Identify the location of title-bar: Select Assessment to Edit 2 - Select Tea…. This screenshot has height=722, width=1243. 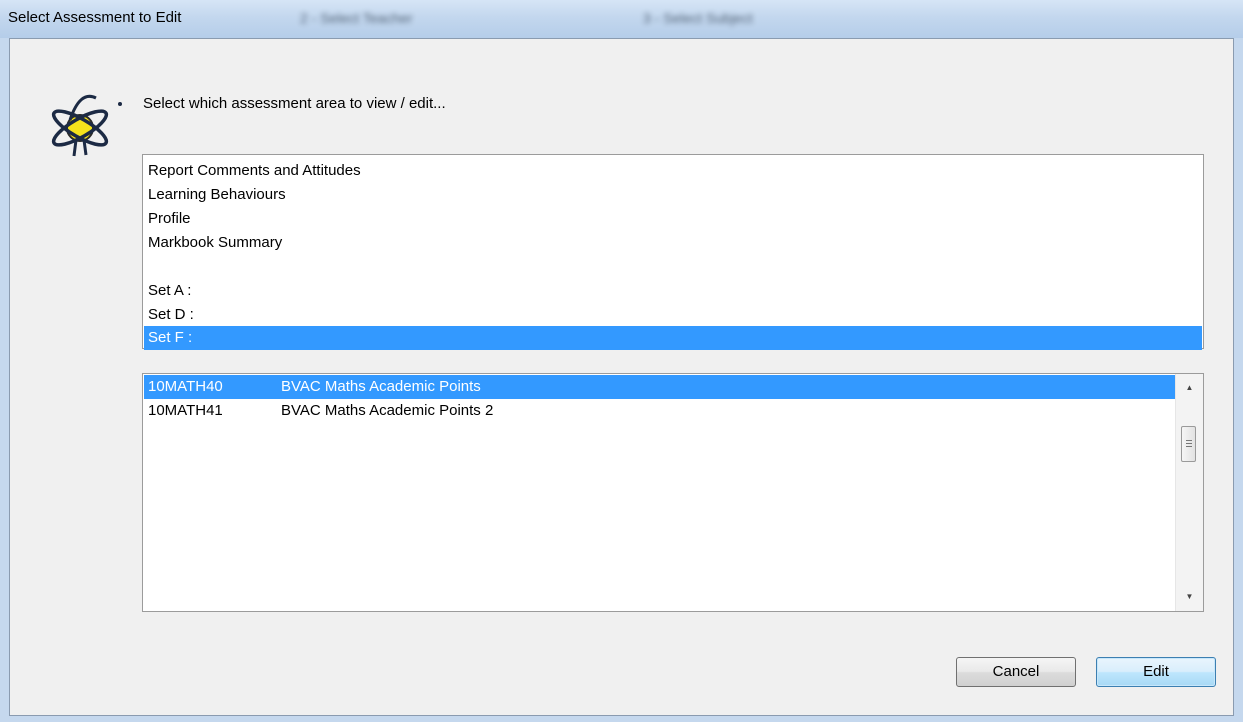
(621, 19).